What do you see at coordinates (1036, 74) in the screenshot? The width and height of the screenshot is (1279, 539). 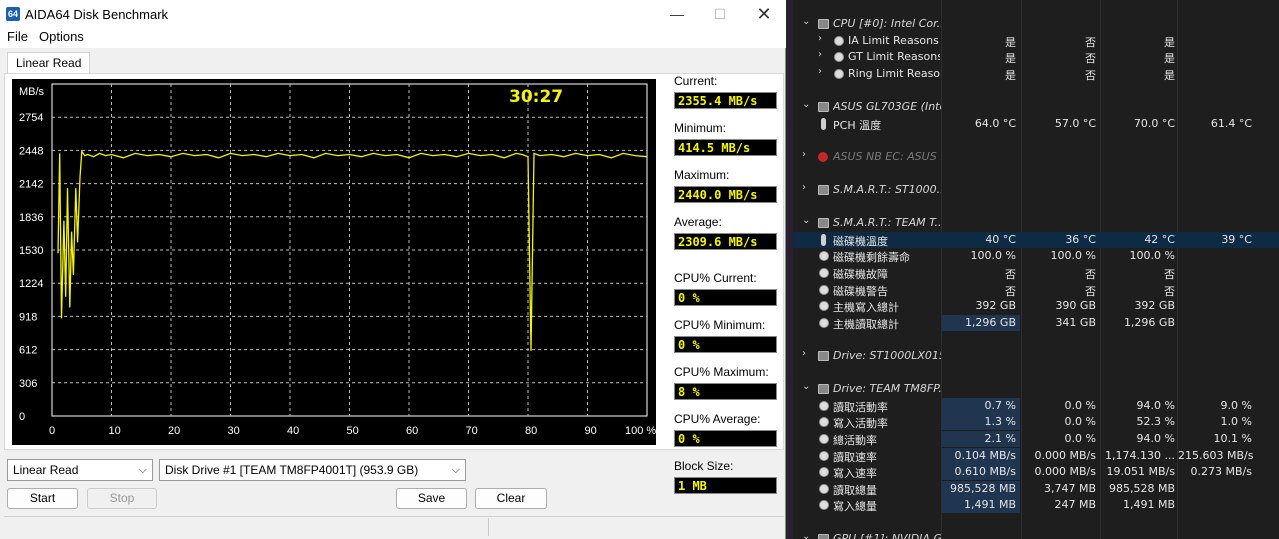 I see `sensor-row: › Ring Limit Reasons 是 否 是` at bounding box center [1036, 74].